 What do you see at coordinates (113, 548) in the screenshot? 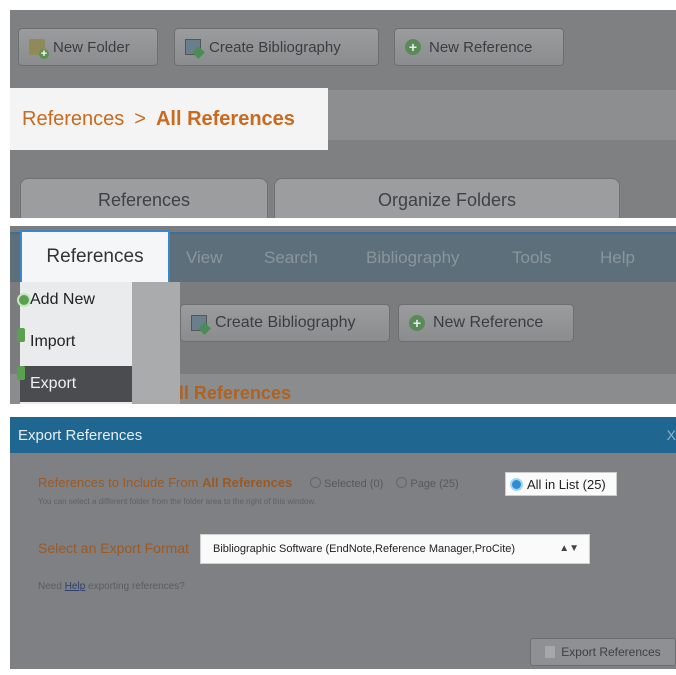
I see `format-label: Select an Export Format` at bounding box center [113, 548].